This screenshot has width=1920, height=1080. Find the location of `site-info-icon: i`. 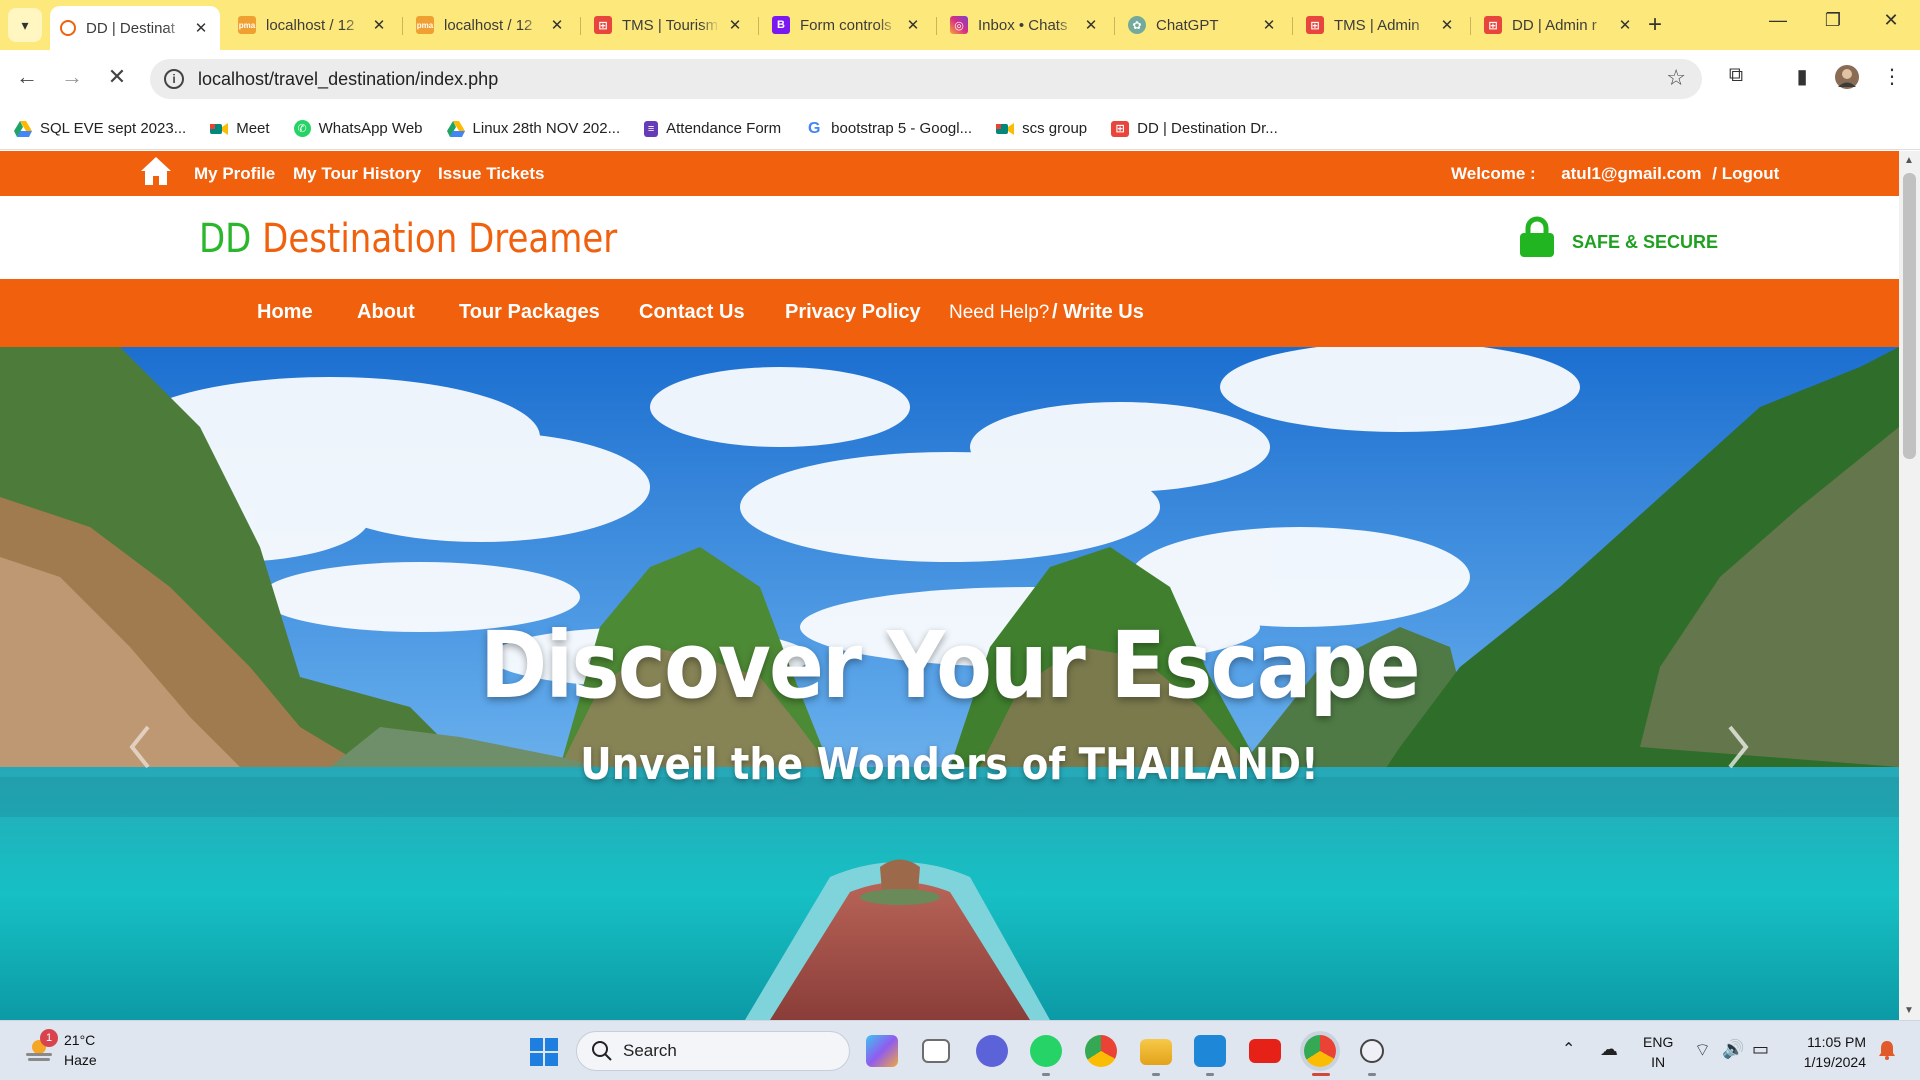

site-info-icon: i is located at coordinates (174, 79).